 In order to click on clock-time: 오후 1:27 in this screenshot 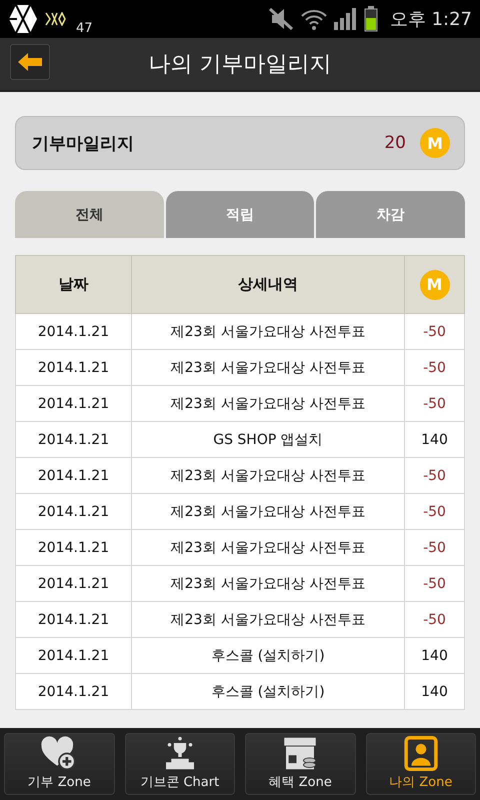, I will do `click(431, 19)`.